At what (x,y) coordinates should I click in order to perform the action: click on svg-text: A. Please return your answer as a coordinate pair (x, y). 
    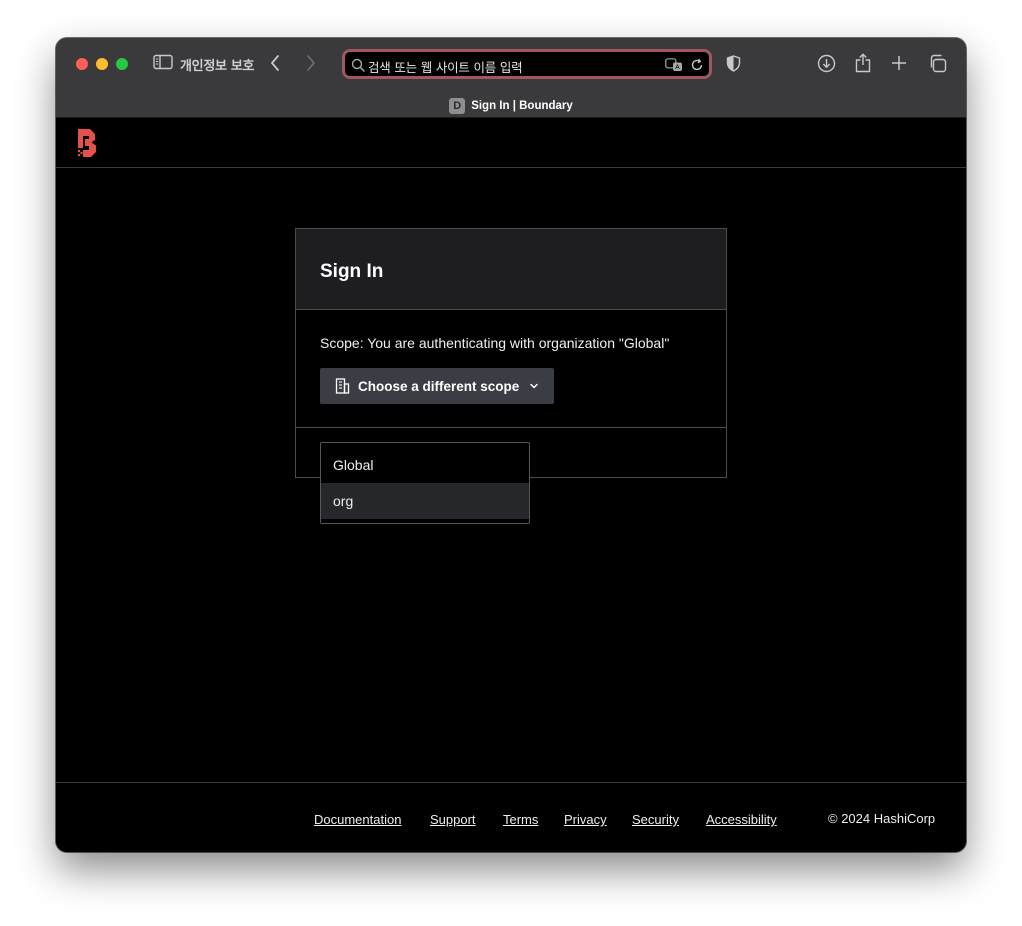
    Looking at the image, I should click on (677, 67).